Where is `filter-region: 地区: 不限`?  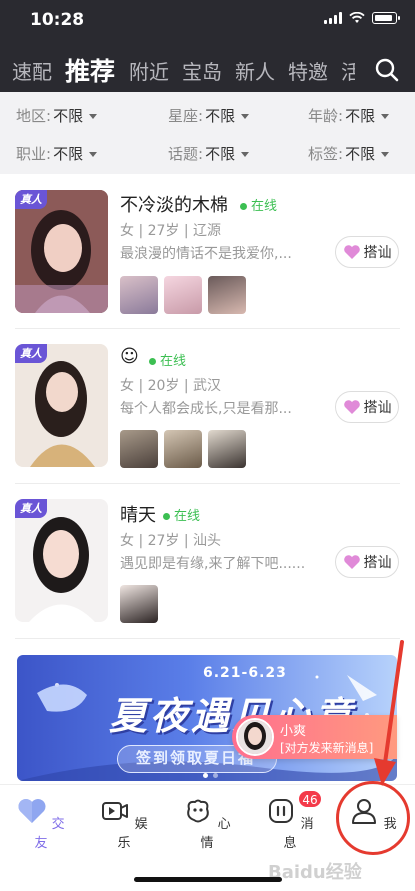 filter-region: 地区: 不限 is located at coordinates (57, 115).